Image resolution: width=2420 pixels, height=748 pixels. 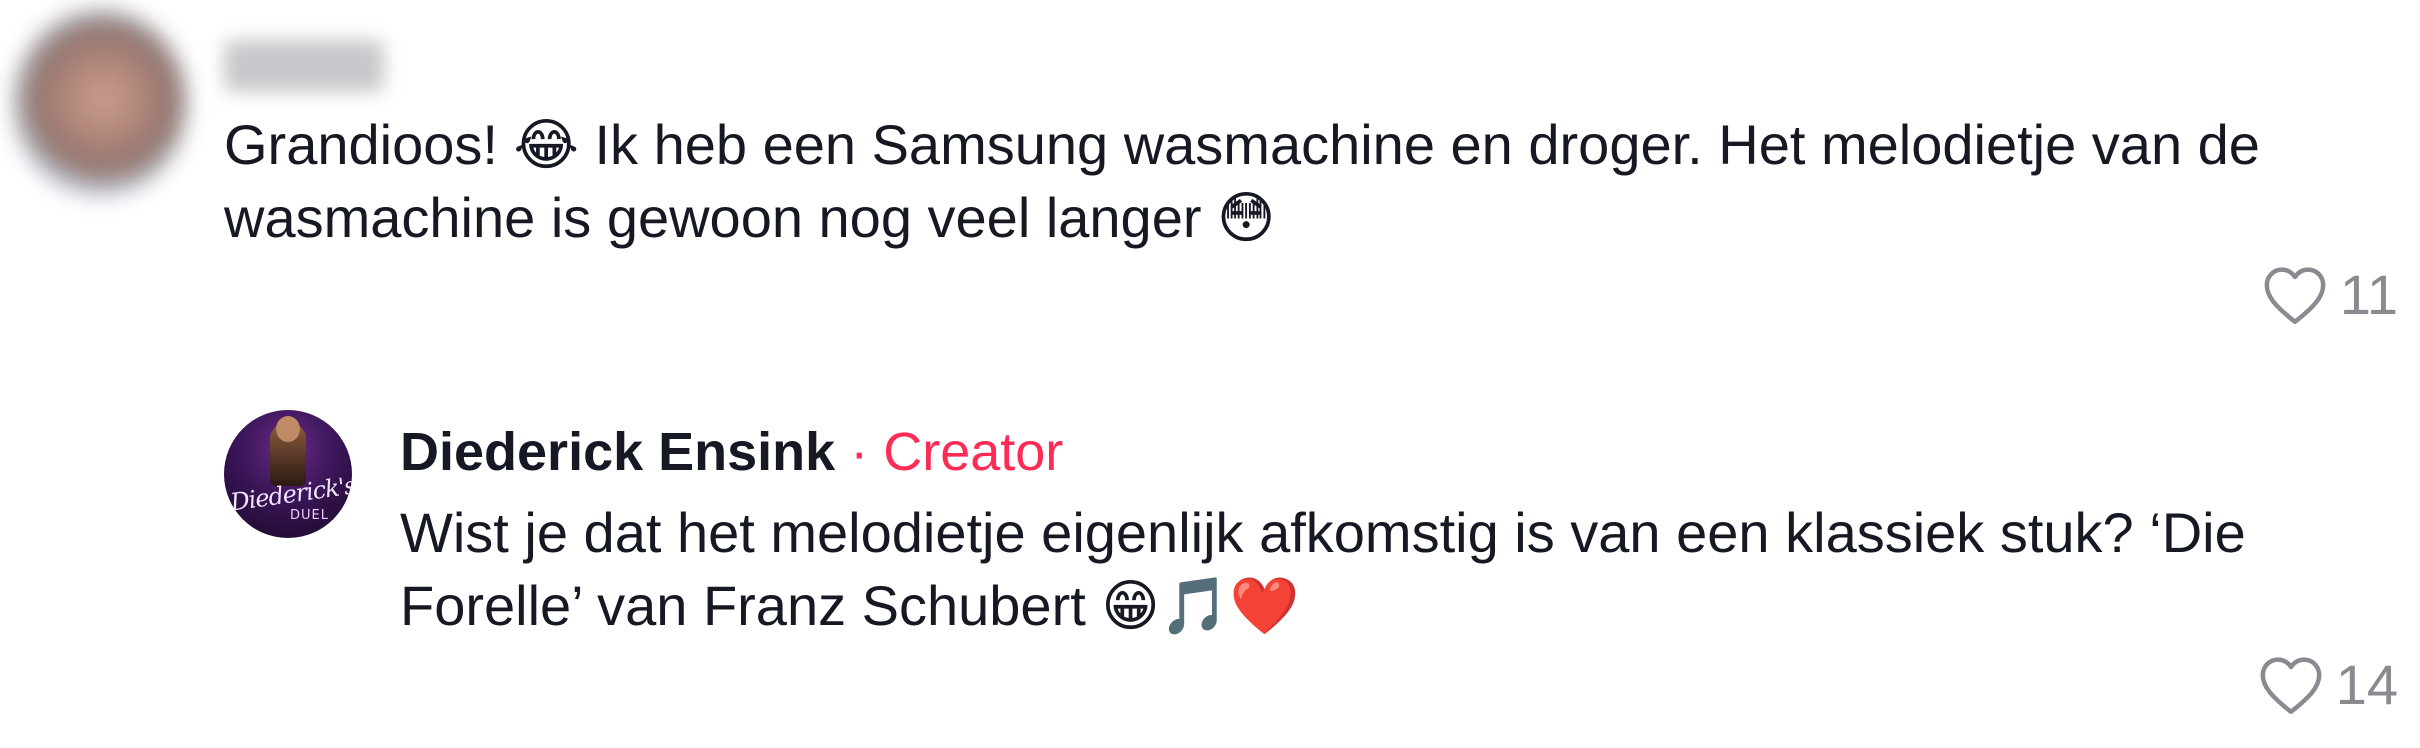 What do you see at coordinates (309, 515) in the screenshot?
I see `avatar-logo-sub: DUEL` at bounding box center [309, 515].